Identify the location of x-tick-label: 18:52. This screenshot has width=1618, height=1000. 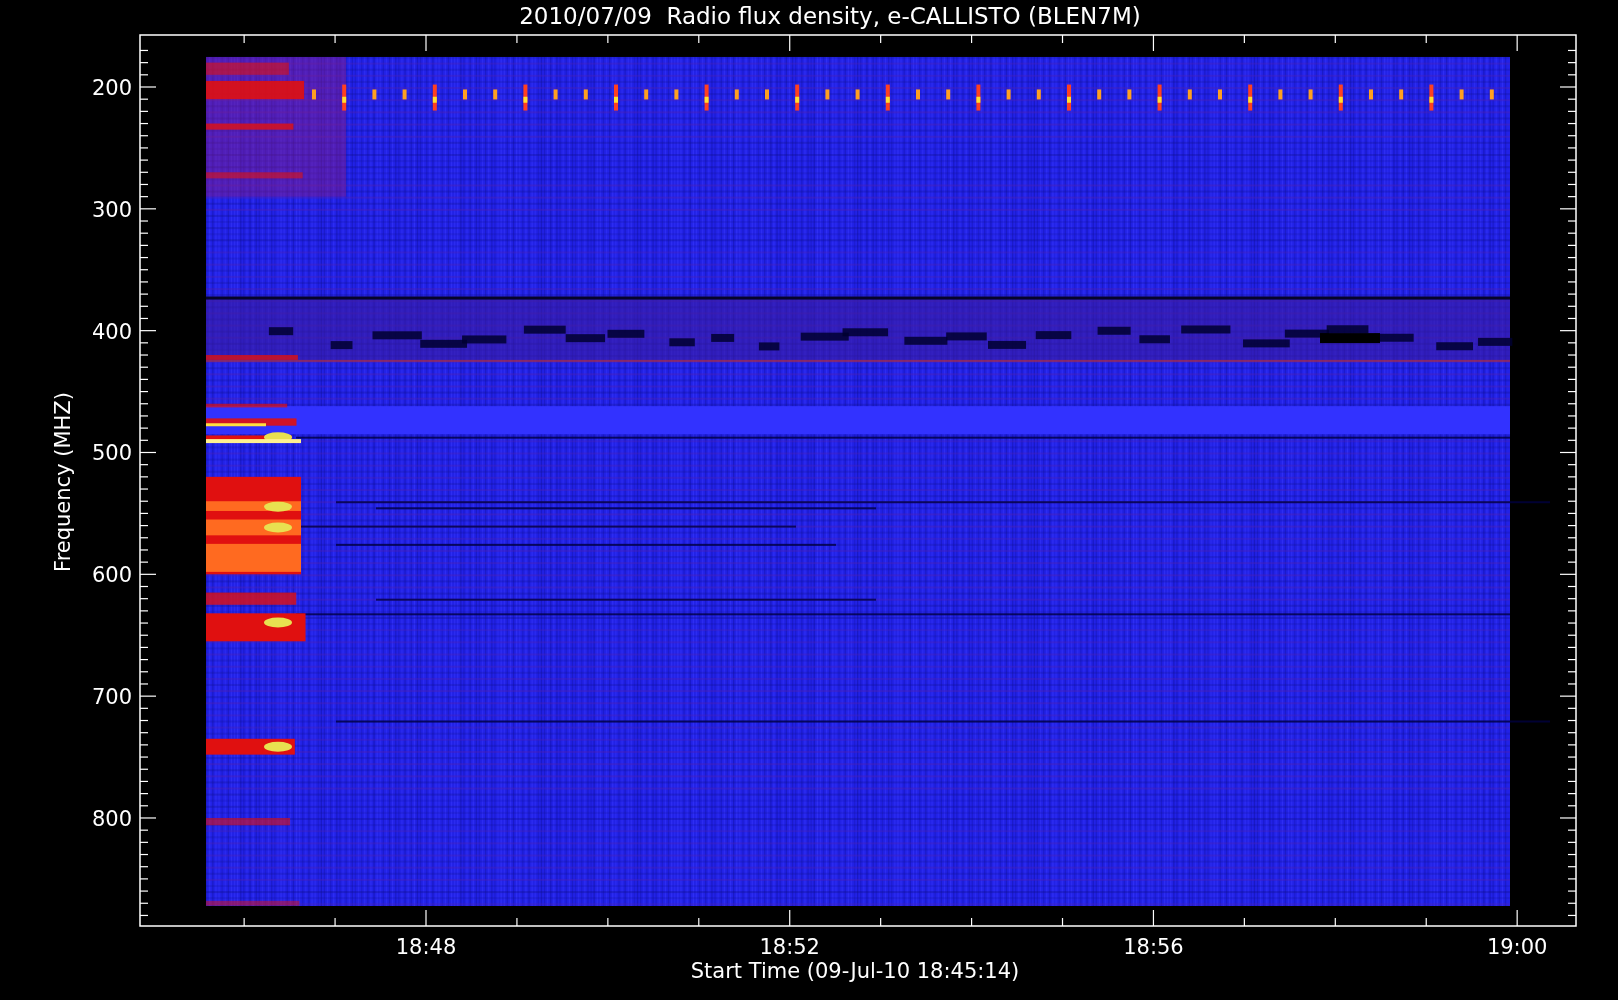
(789, 947).